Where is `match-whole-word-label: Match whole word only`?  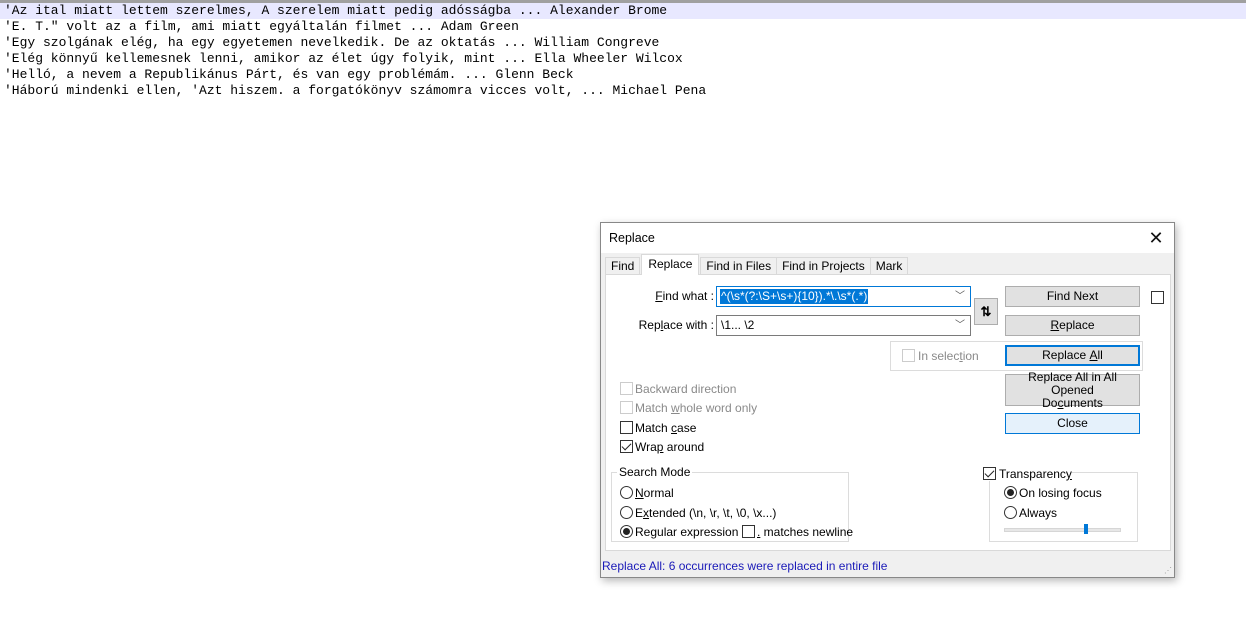
match-whole-word-label: Match whole word only is located at coordinates (696, 408).